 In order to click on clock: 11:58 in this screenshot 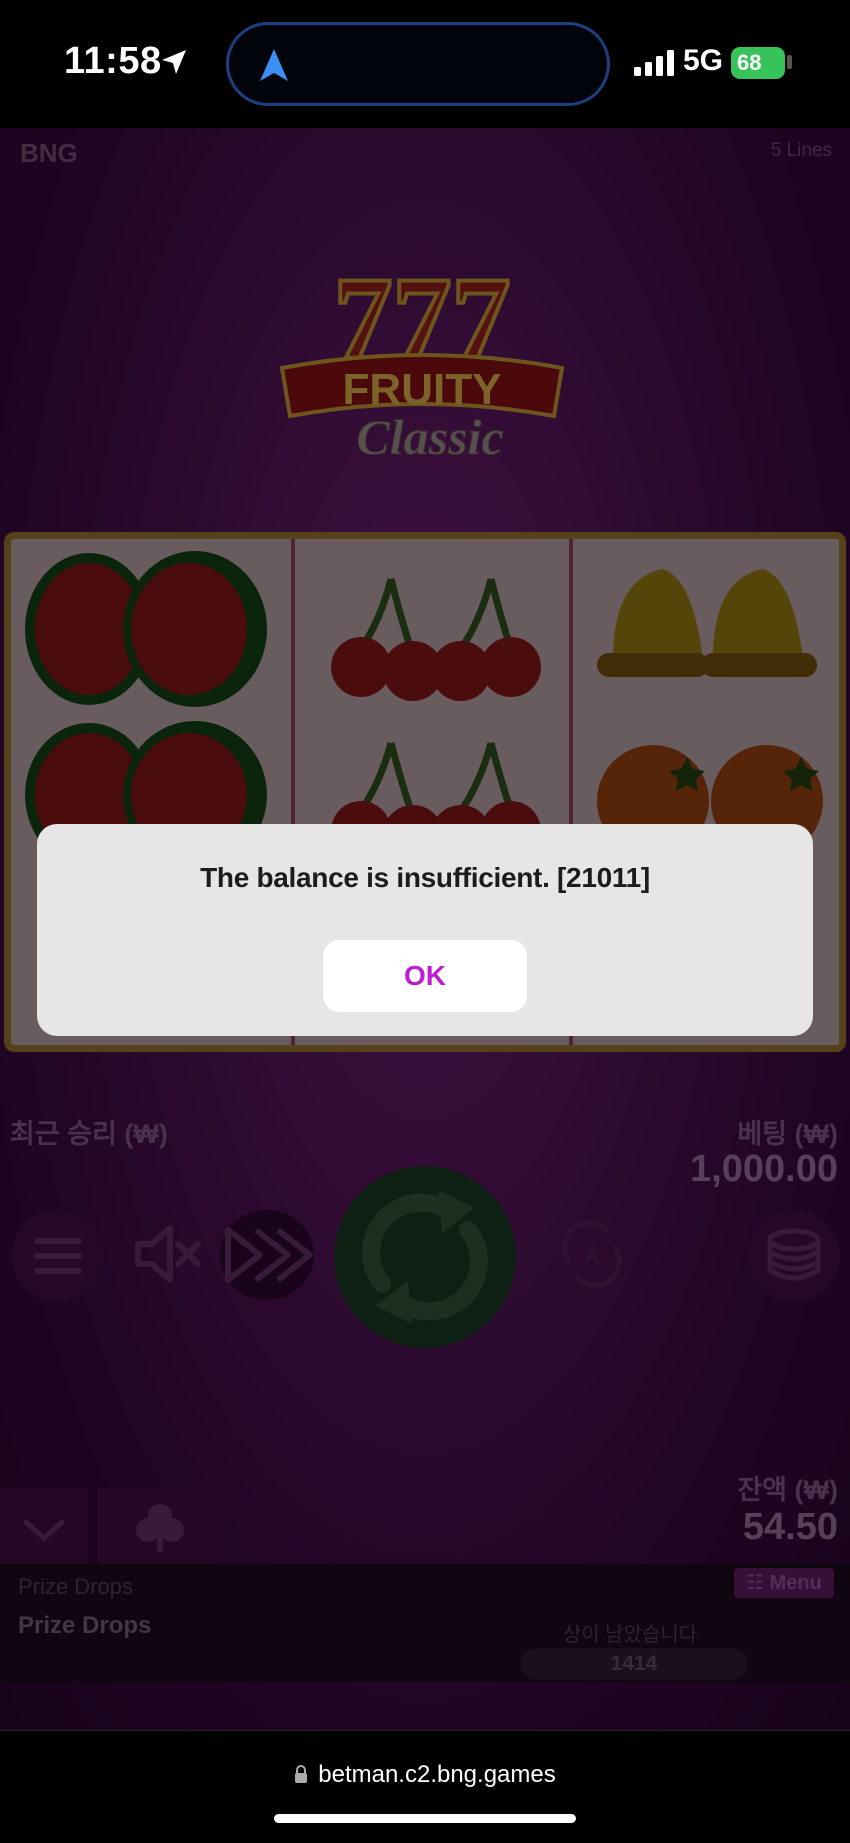, I will do `click(113, 61)`.